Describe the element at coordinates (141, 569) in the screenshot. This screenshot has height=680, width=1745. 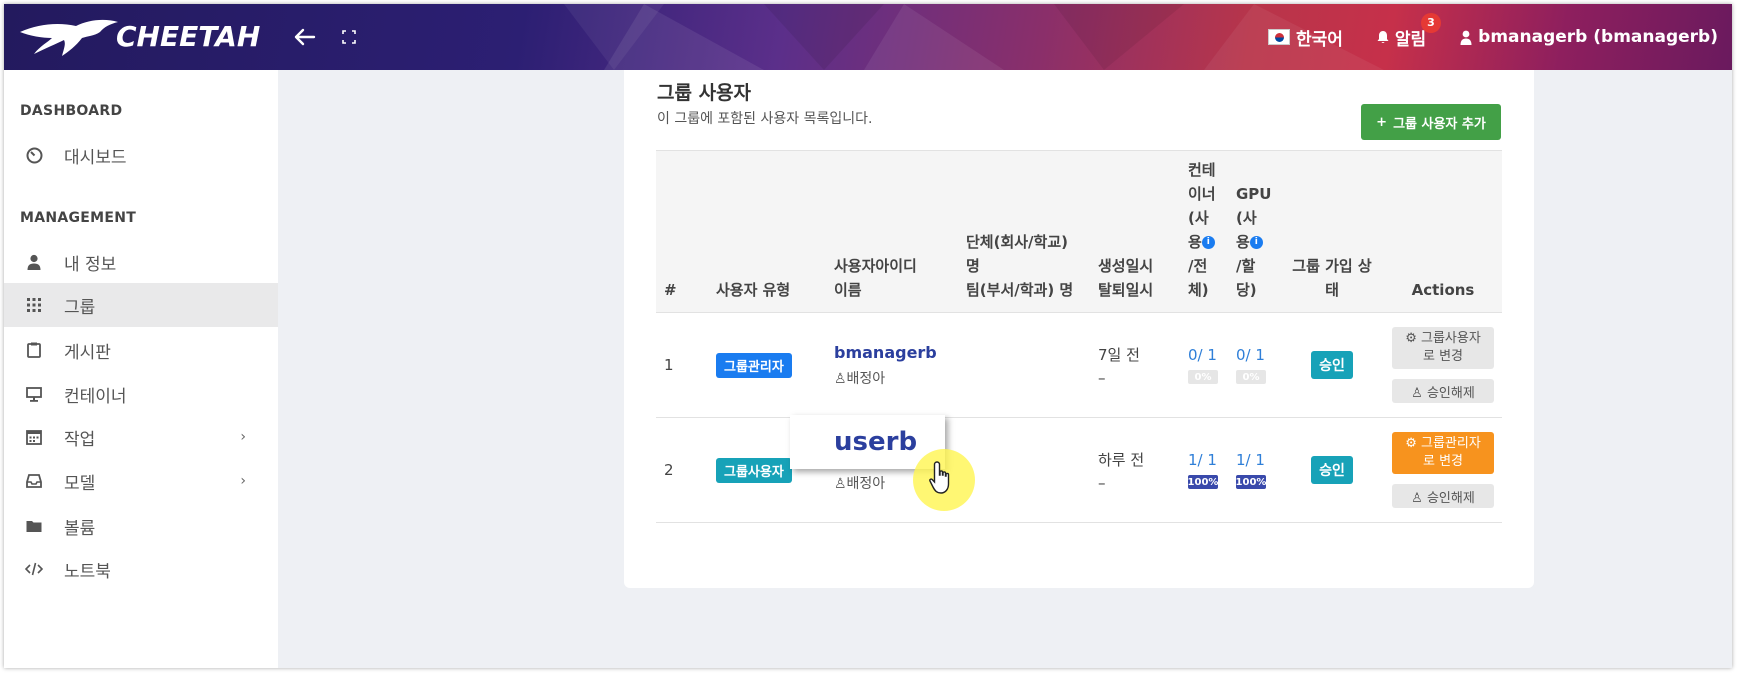
I see `sidebar-item-notebook: 노트북` at that location.